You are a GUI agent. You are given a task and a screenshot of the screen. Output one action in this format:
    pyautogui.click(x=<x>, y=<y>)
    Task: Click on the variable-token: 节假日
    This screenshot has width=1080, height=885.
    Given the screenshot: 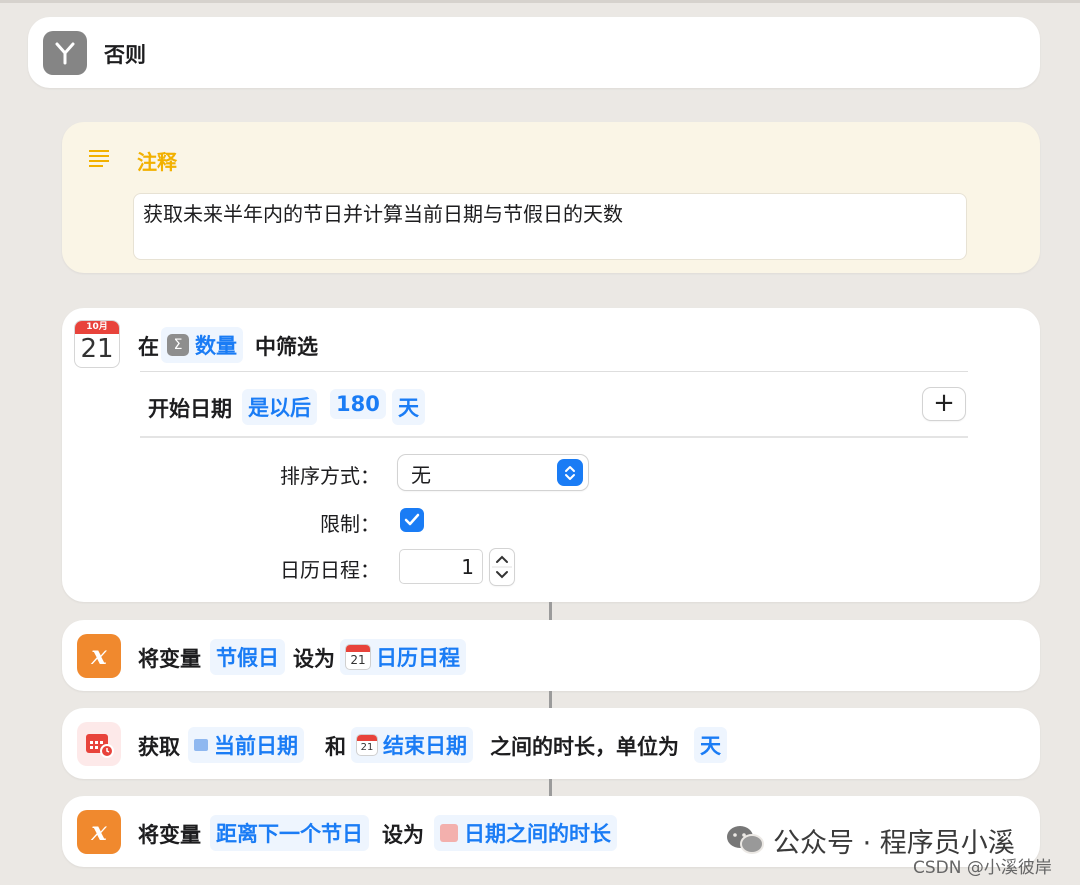 What is the action you would take?
    pyautogui.click(x=247, y=657)
    